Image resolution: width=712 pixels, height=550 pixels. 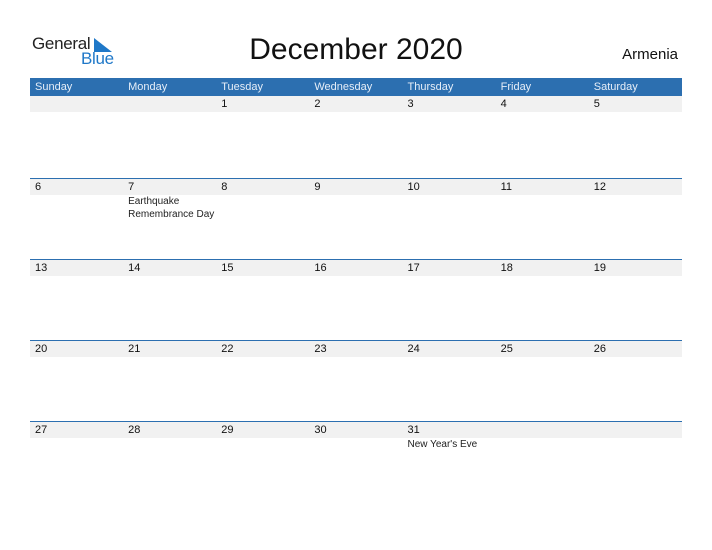 What do you see at coordinates (356, 49) in the screenshot?
I see `page-title: December 2020` at bounding box center [356, 49].